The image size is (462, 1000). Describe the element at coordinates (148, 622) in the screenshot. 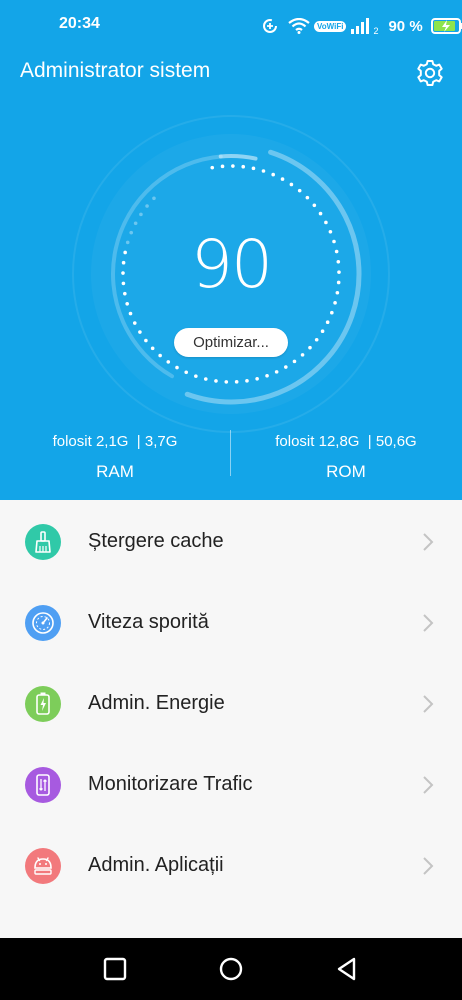

I see `menu-label: Viteza sporită` at that location.